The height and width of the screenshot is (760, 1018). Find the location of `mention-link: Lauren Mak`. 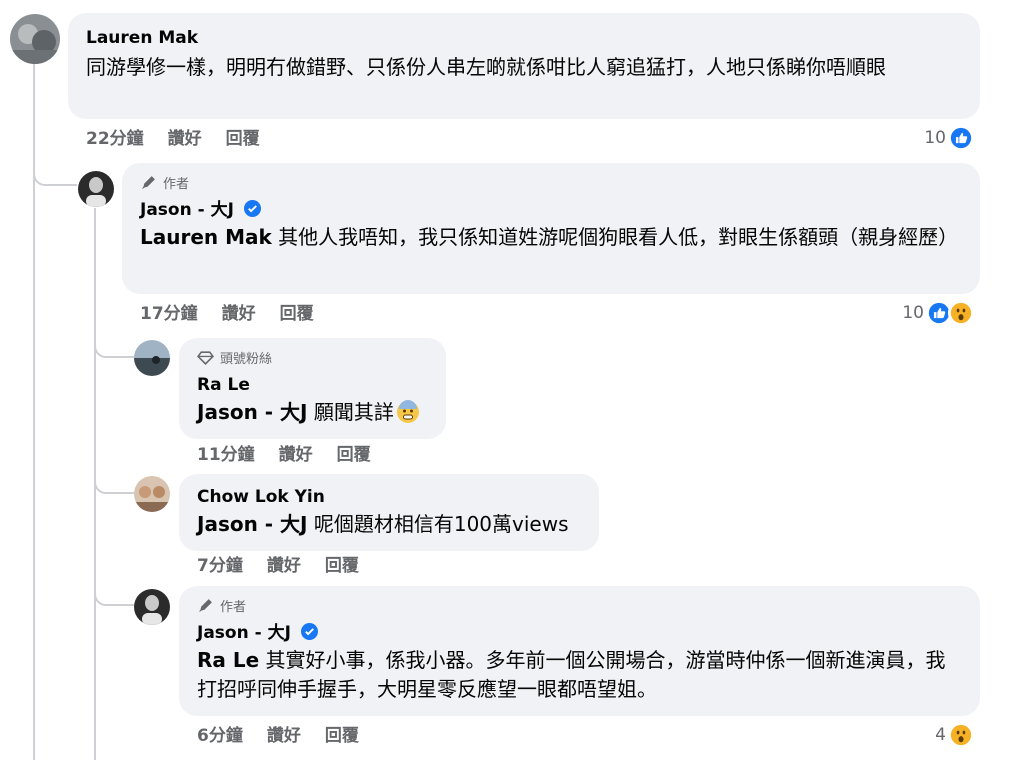

mention-link: Lauren Mak is located at coordinates (206, 237).